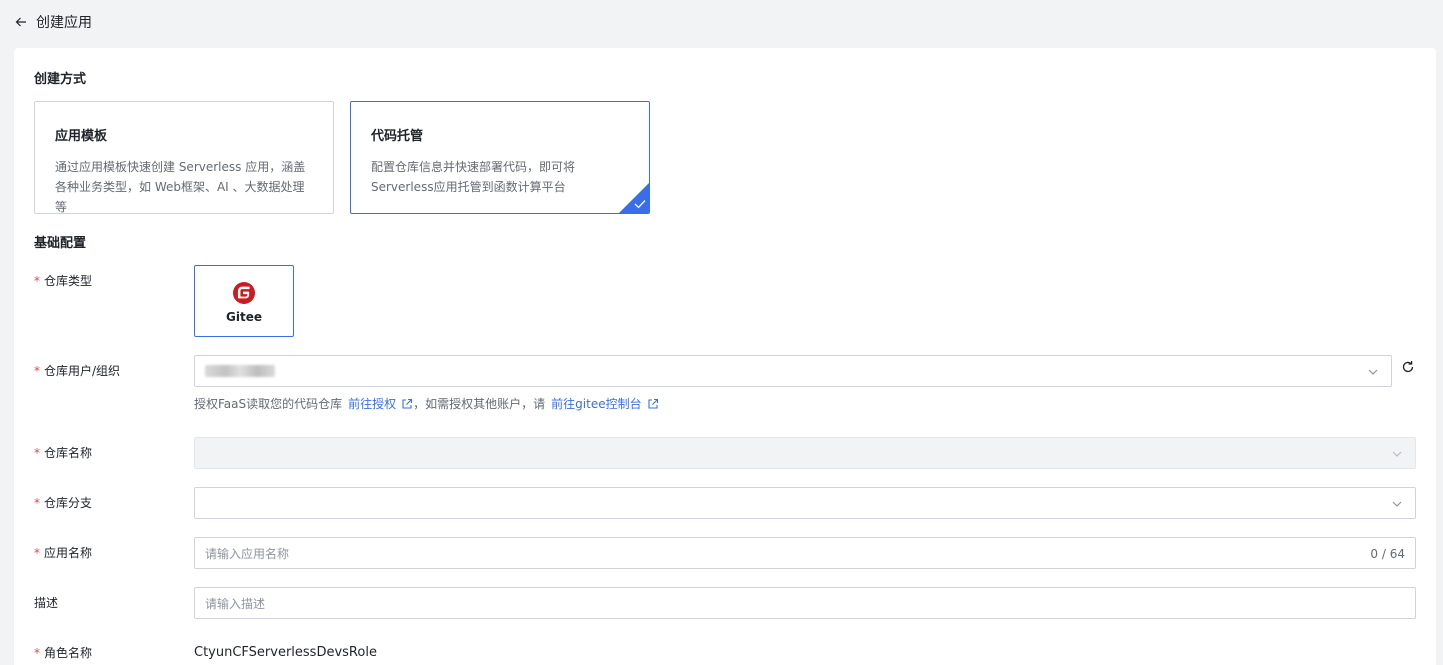 The image size is (1443, 665). What do you see at coordinates (1387, 554) in the screenshot?
I see `char-counter: 0 / 64` at bounding box center [1387, 554].